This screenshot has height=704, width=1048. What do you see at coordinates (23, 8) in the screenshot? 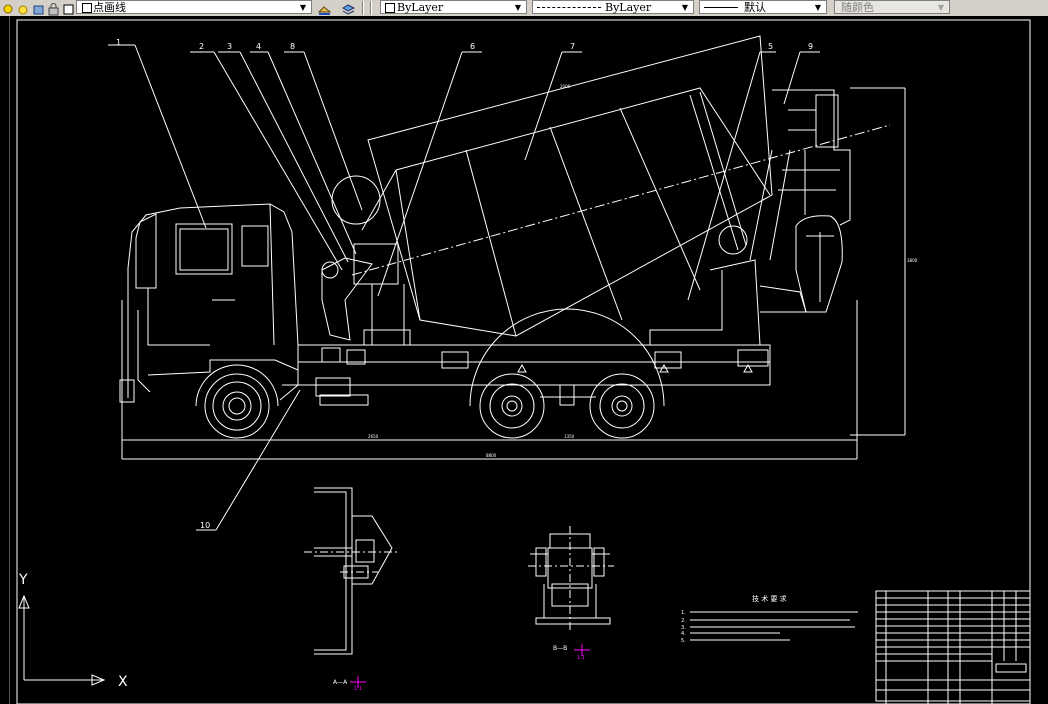
I see `sun-icon` at bounding box center [23, 8].